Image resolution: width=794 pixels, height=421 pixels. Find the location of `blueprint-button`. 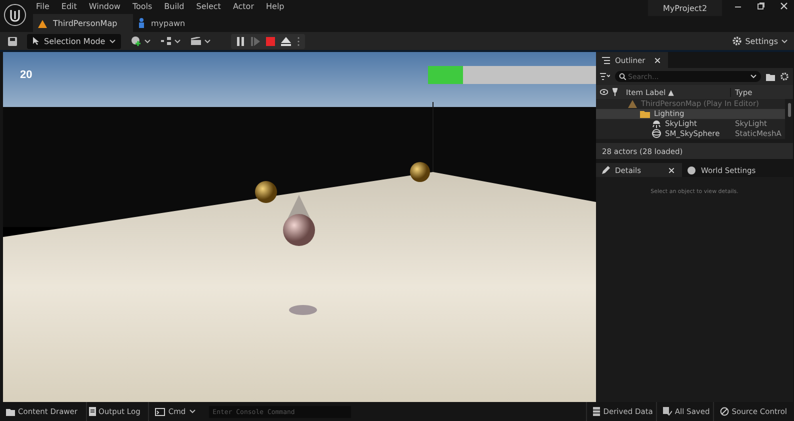

blueprint-button is located at coordinates (171, 41).